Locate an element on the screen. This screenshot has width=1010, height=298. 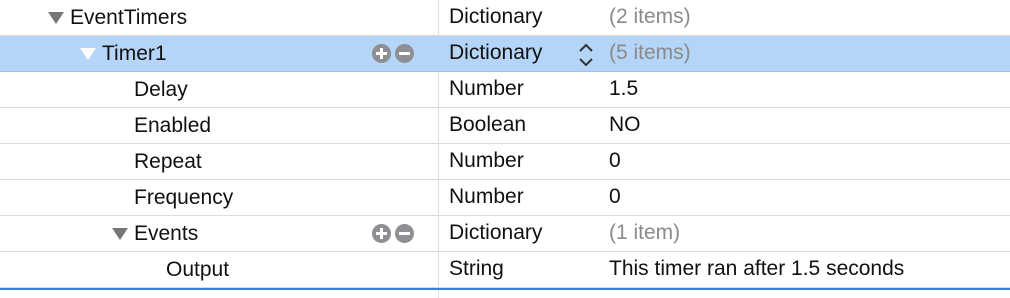
row-key: Frequency is located at coordinates (184, 197).